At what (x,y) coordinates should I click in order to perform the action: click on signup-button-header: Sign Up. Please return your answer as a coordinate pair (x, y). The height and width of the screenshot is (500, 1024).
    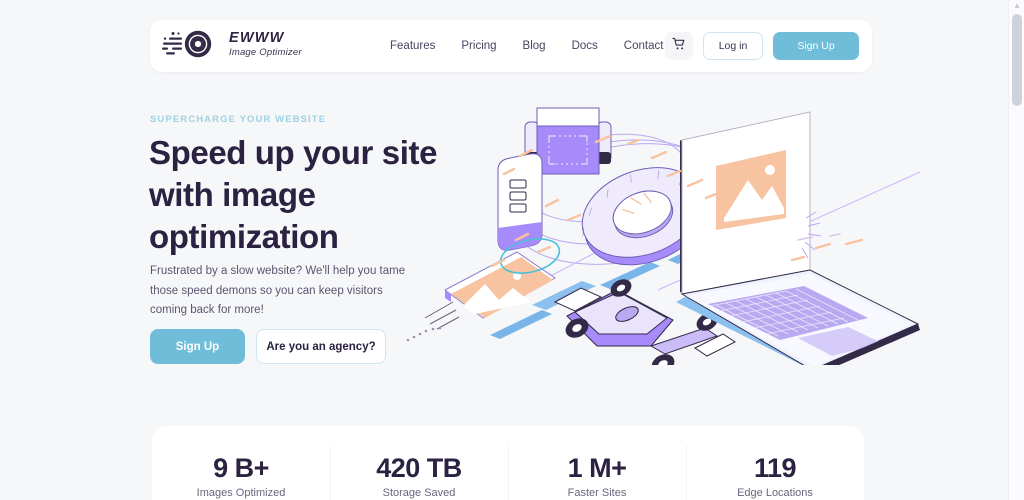
    Looking at the image, I should click on (816, 46).